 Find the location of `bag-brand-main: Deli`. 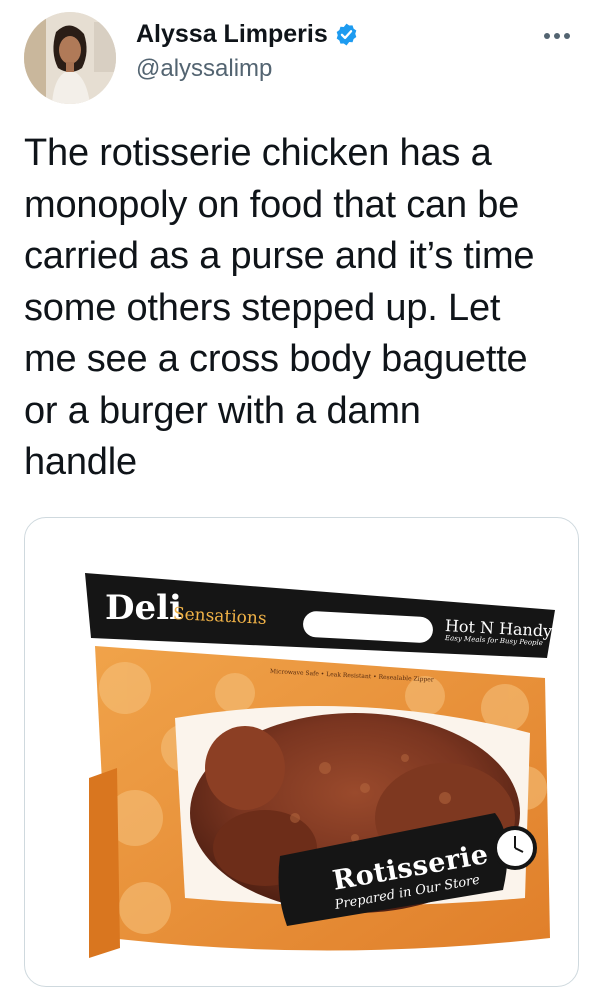

bag-brand-main: Deli is located at coordinates (143, 608).